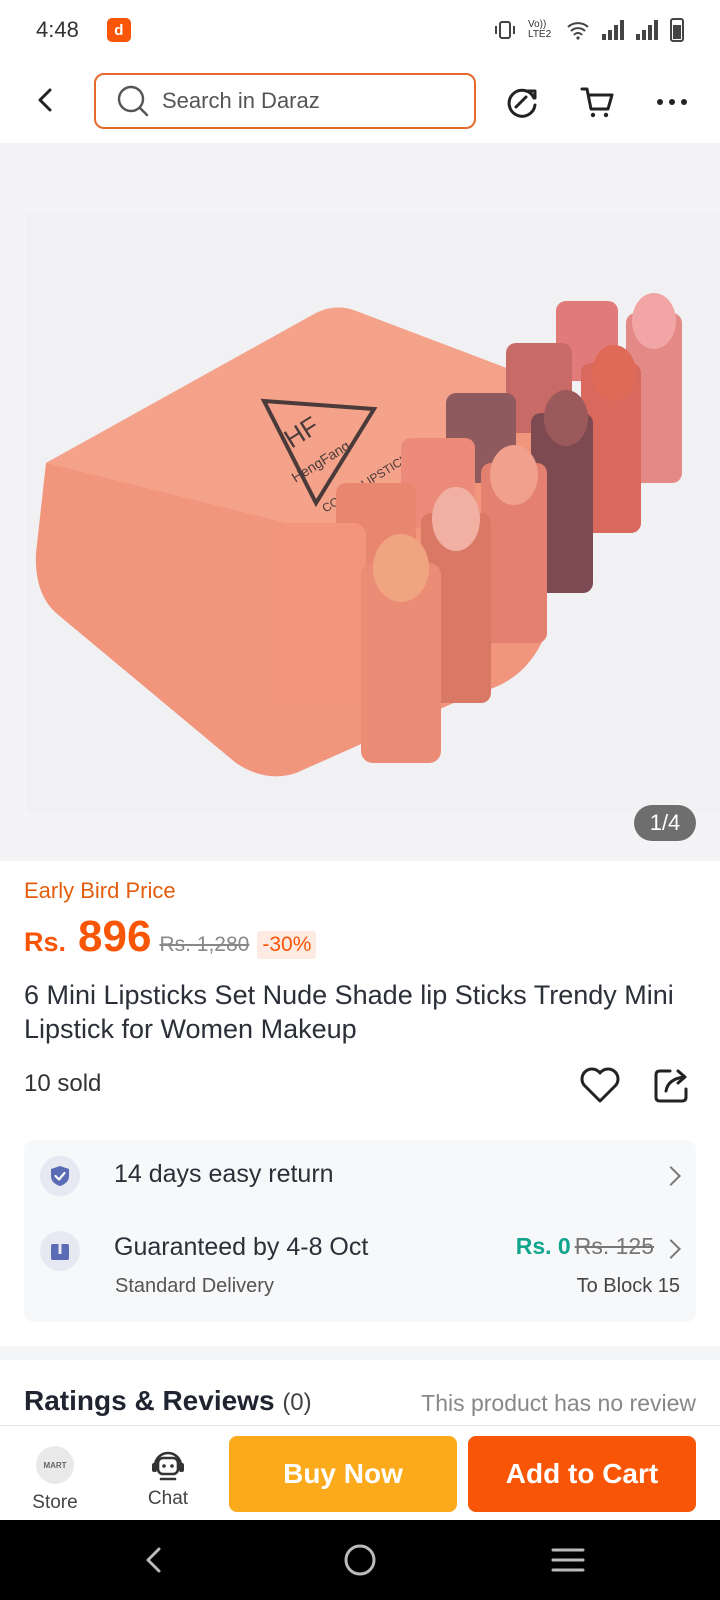 The image size is (720, 1600). I want to click on nav-menu-icon, so click(568, 1560).